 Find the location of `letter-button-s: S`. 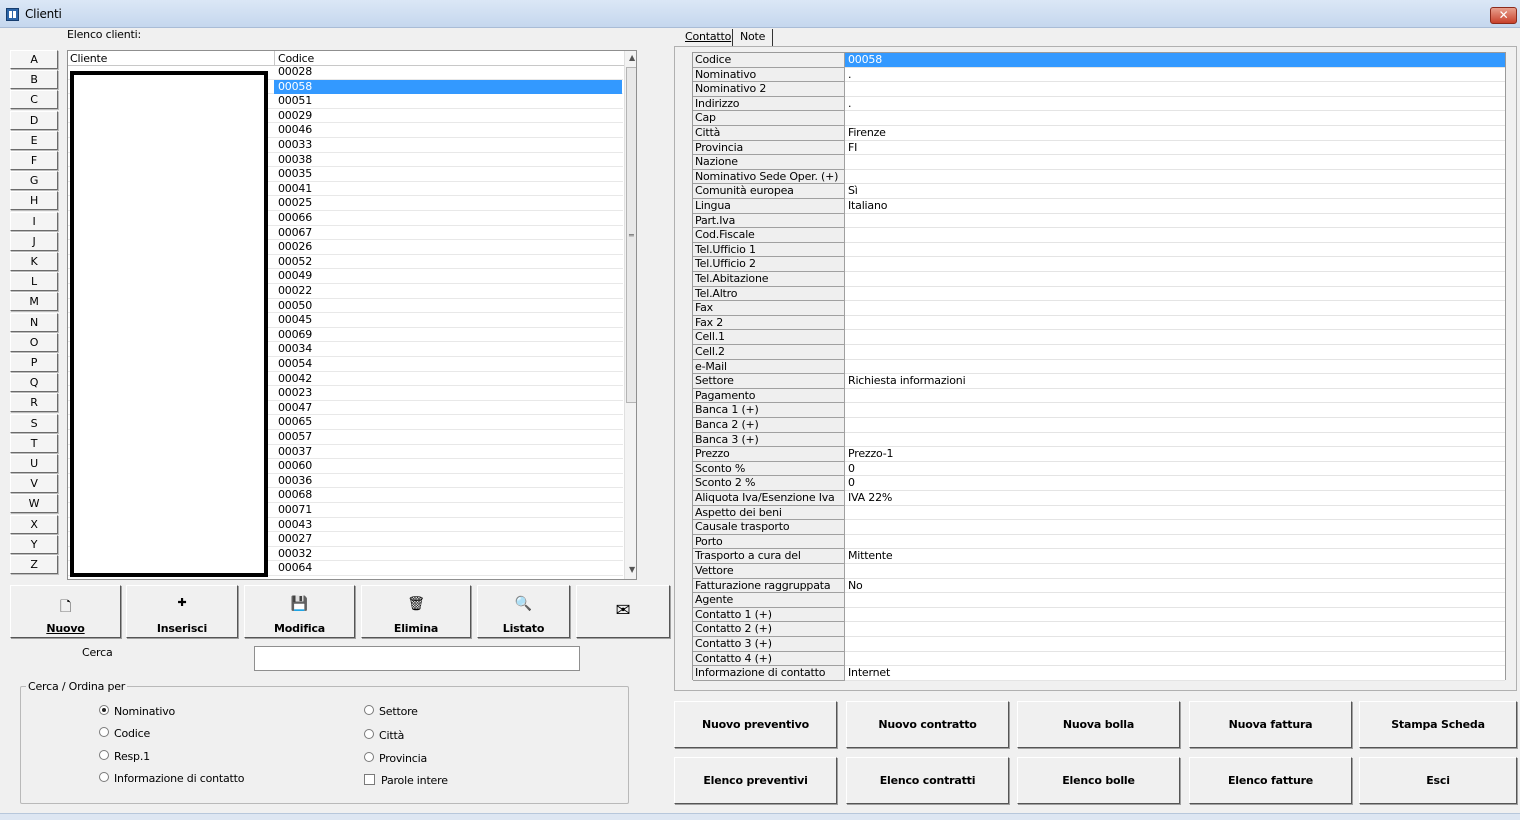

letter-button-s: S is located at coordinates (34, 423).